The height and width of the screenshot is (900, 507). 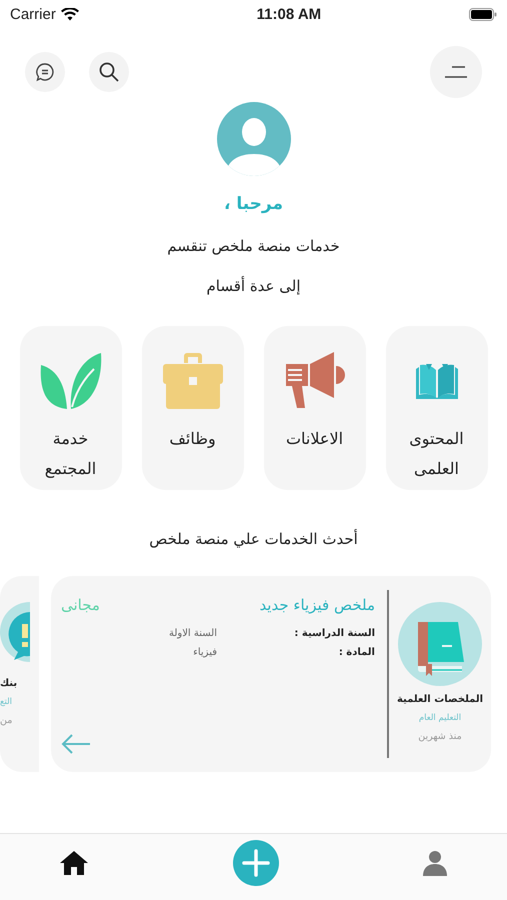 What do you see at coordinates (315, 408) in the screenshot?
I see `service-card: الاعلانات` at bounding box center [315, 408].